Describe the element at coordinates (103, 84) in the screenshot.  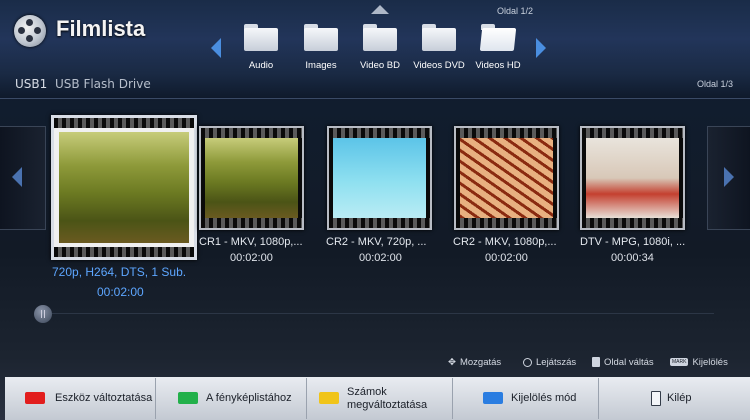
I see `device-name: USB Flash Drive` at that location.